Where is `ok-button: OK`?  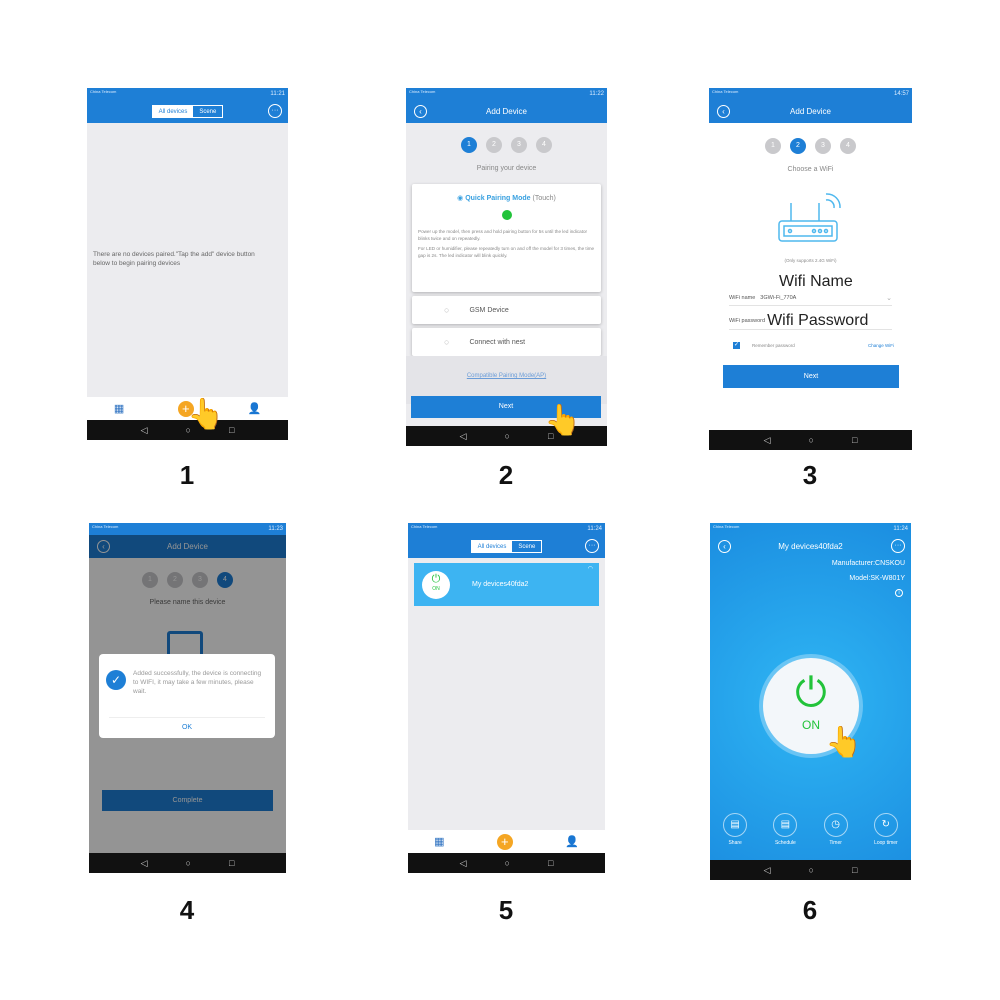 ok-button: OK is located at coordinates (187, 724).